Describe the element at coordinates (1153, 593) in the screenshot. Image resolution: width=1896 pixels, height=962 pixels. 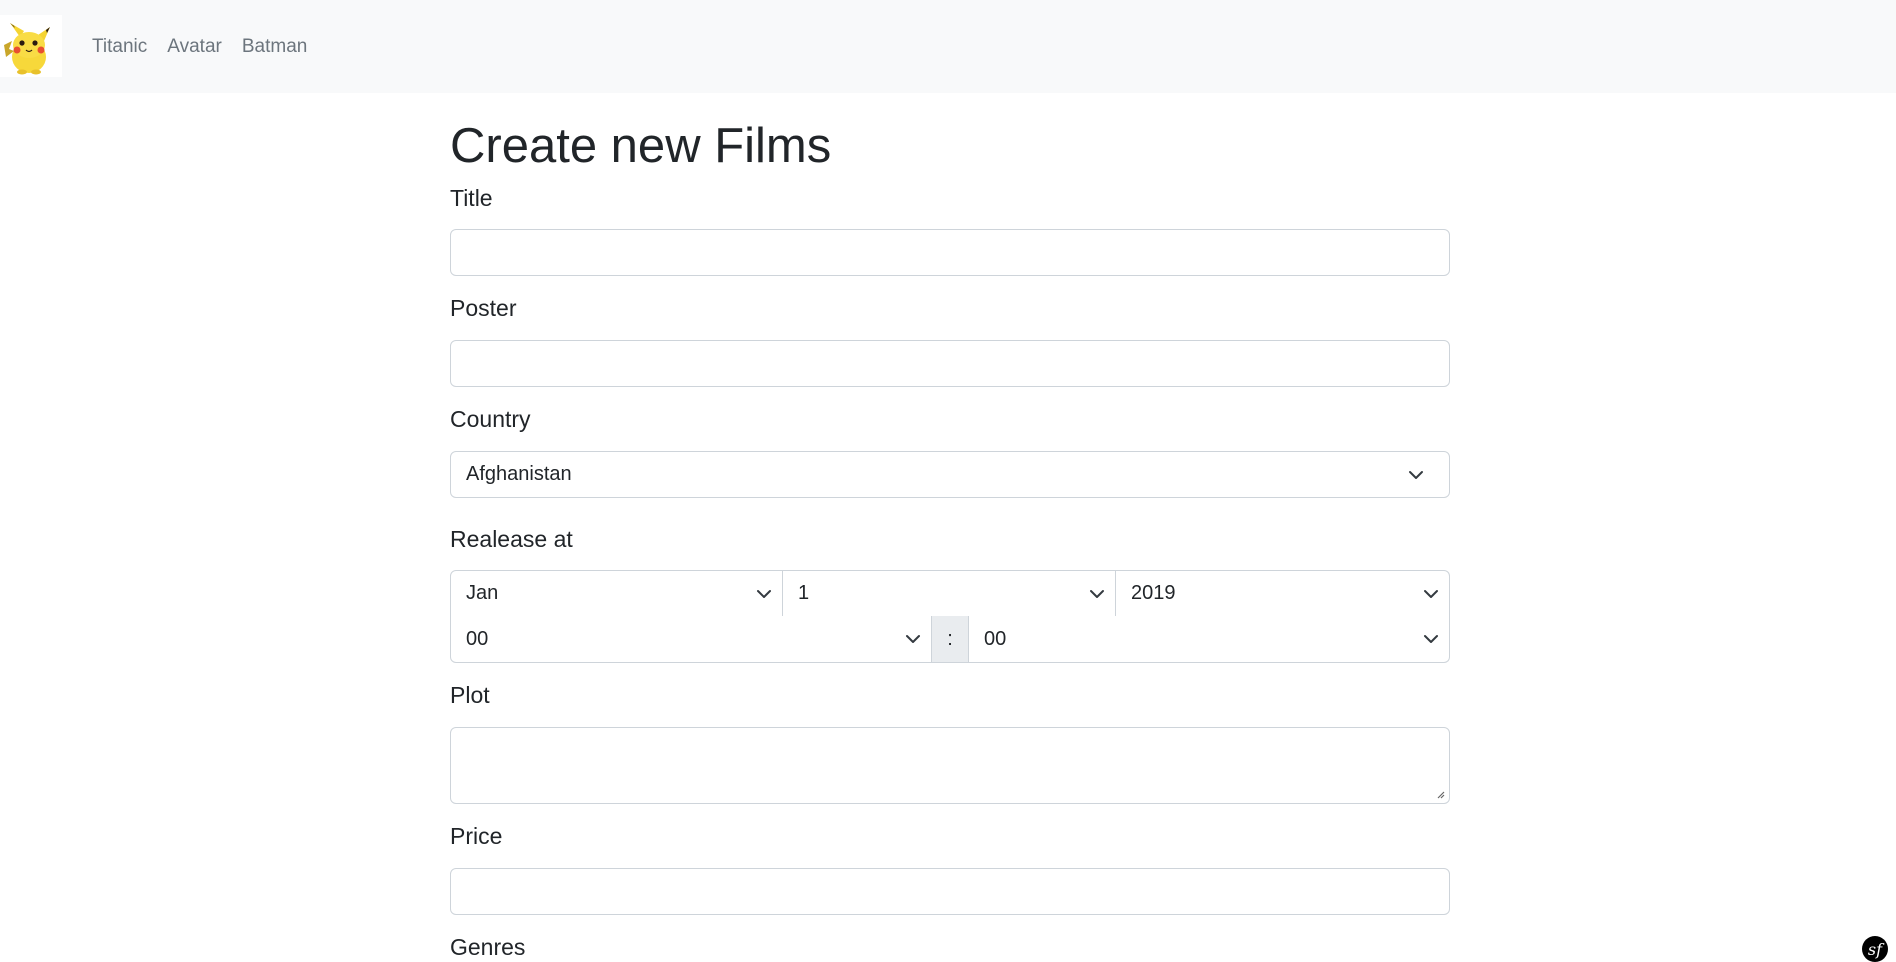
I see `release-year-value: 2019` at that location.